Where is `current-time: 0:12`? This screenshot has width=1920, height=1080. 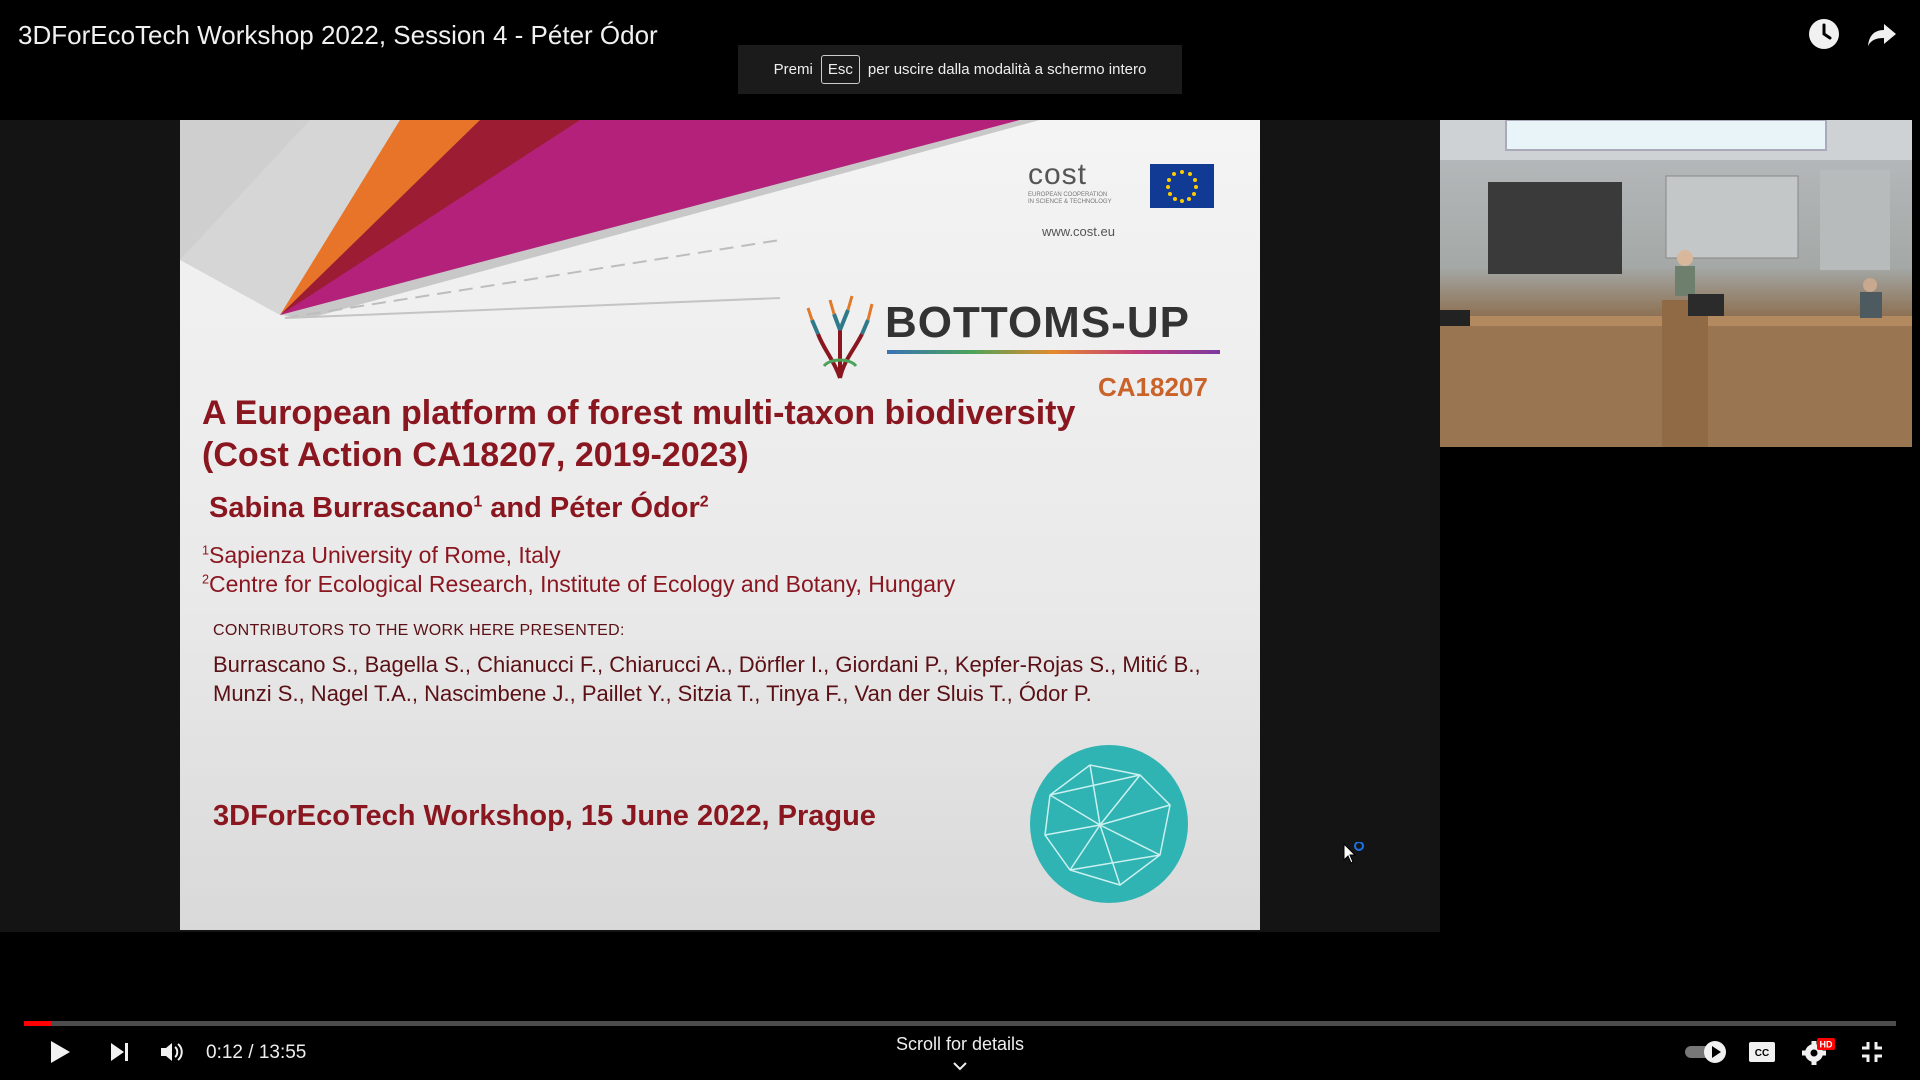 current-time: 0:12 is located at coordinates (224, 1052).